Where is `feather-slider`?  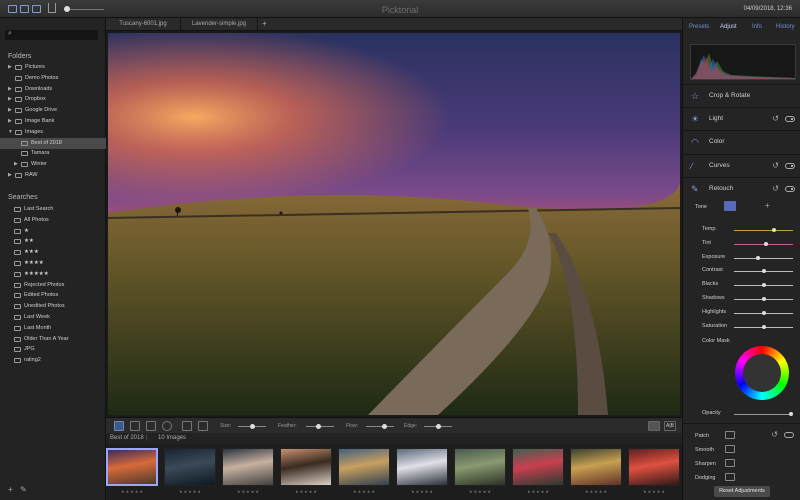 feather-slider is located at coordinates (320, 426).